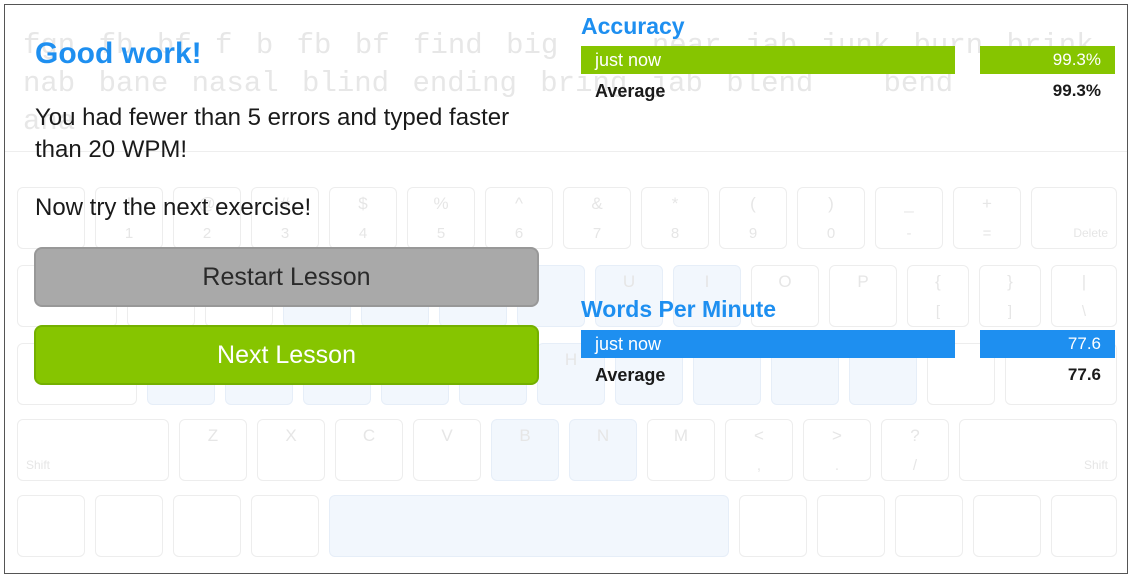 The image size is (1134, 580). Describe the element at coordinates (213, 435) in the screenshot. I see `key-label: Z` at that location.